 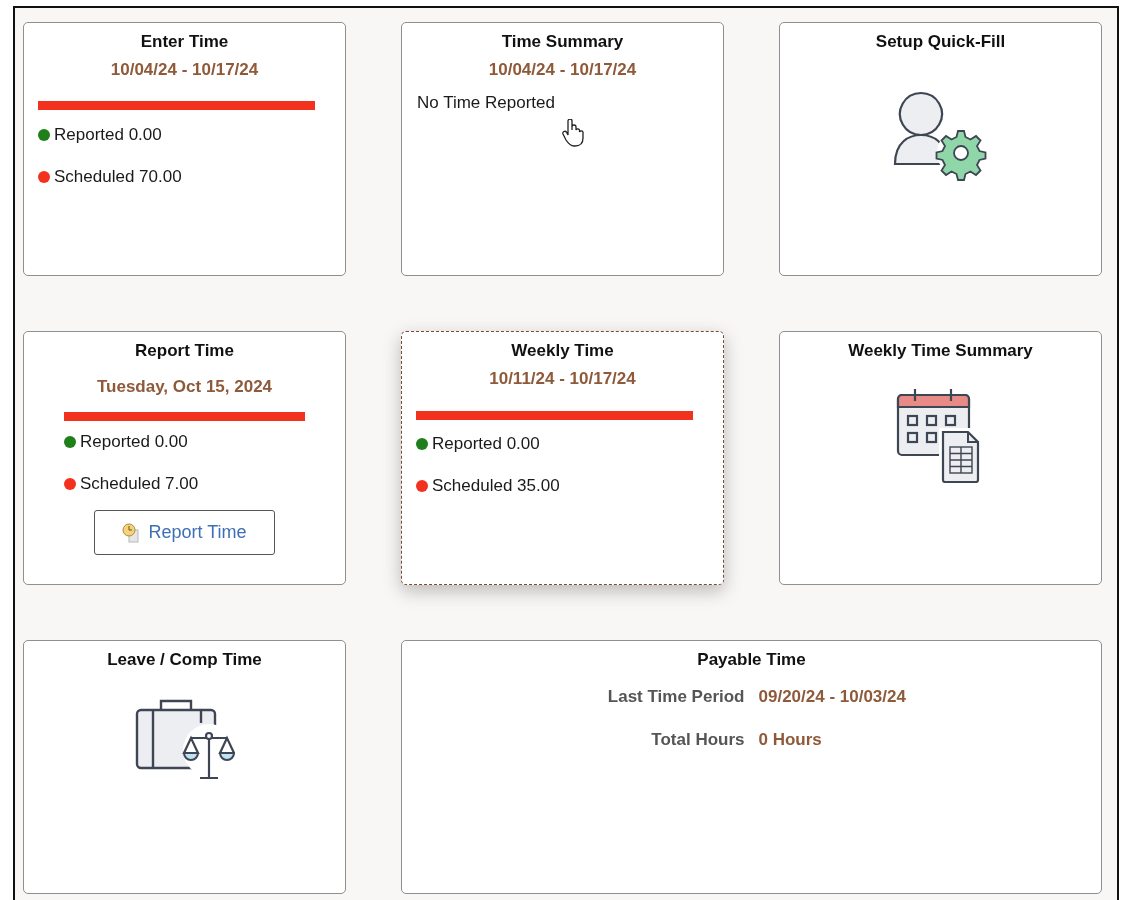 I want to click on tile-title: Time Summary, so click(x=562, y=42).